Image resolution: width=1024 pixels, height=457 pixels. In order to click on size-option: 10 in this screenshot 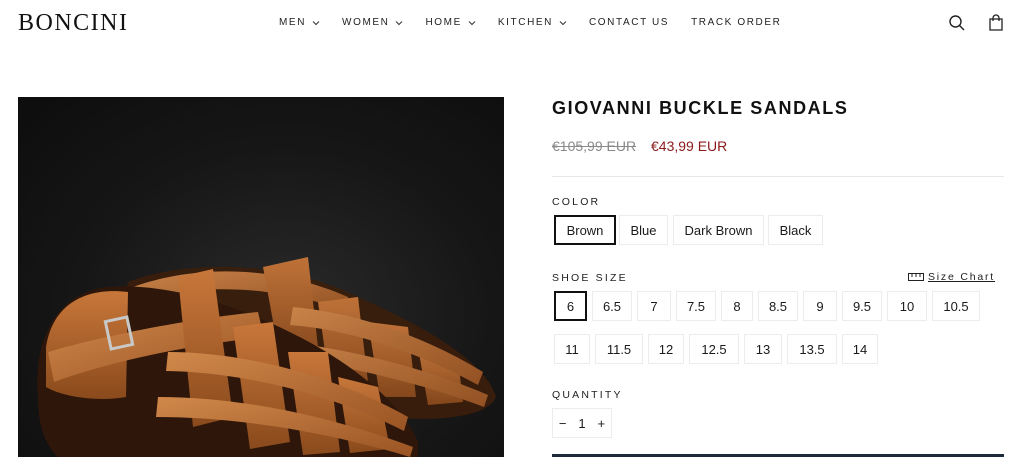, I will do `click(907, 306)`.